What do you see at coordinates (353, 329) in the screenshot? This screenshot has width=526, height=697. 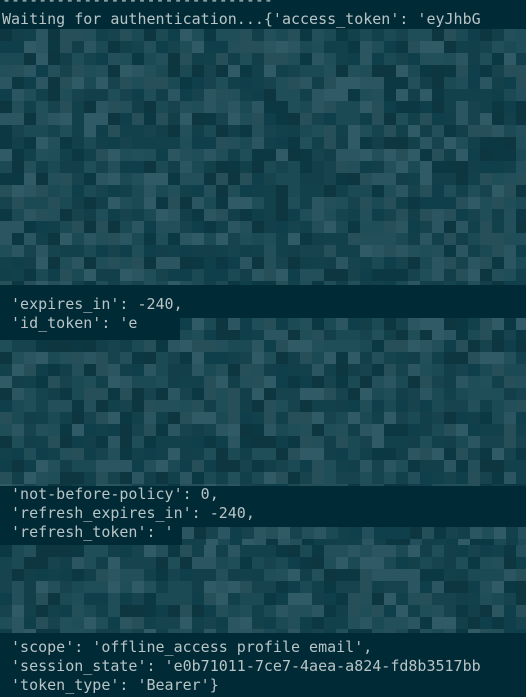 I see `pixelated-id-token-start` at bounding box center [353, 329].